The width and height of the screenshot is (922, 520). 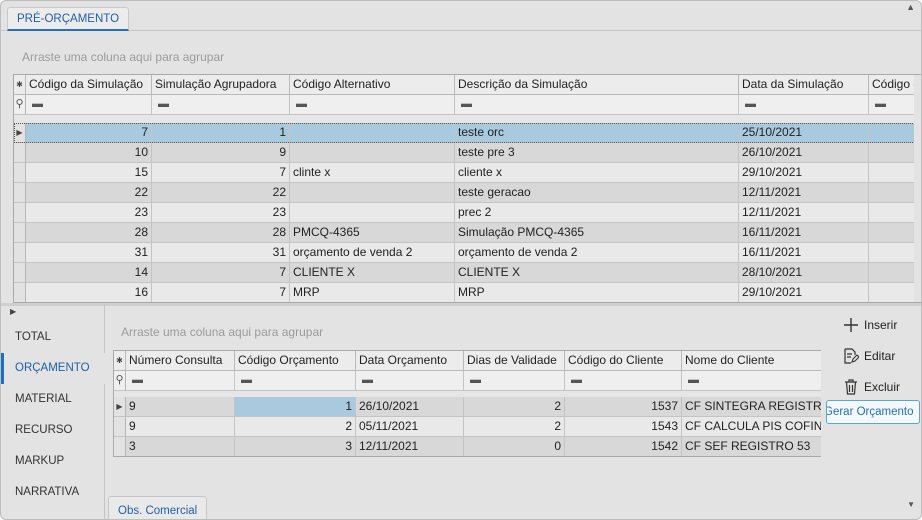 What do you see at coordinates (180, 446) in the screenshot?
I see `table-cell: 3` at bounding box center [180, 446].